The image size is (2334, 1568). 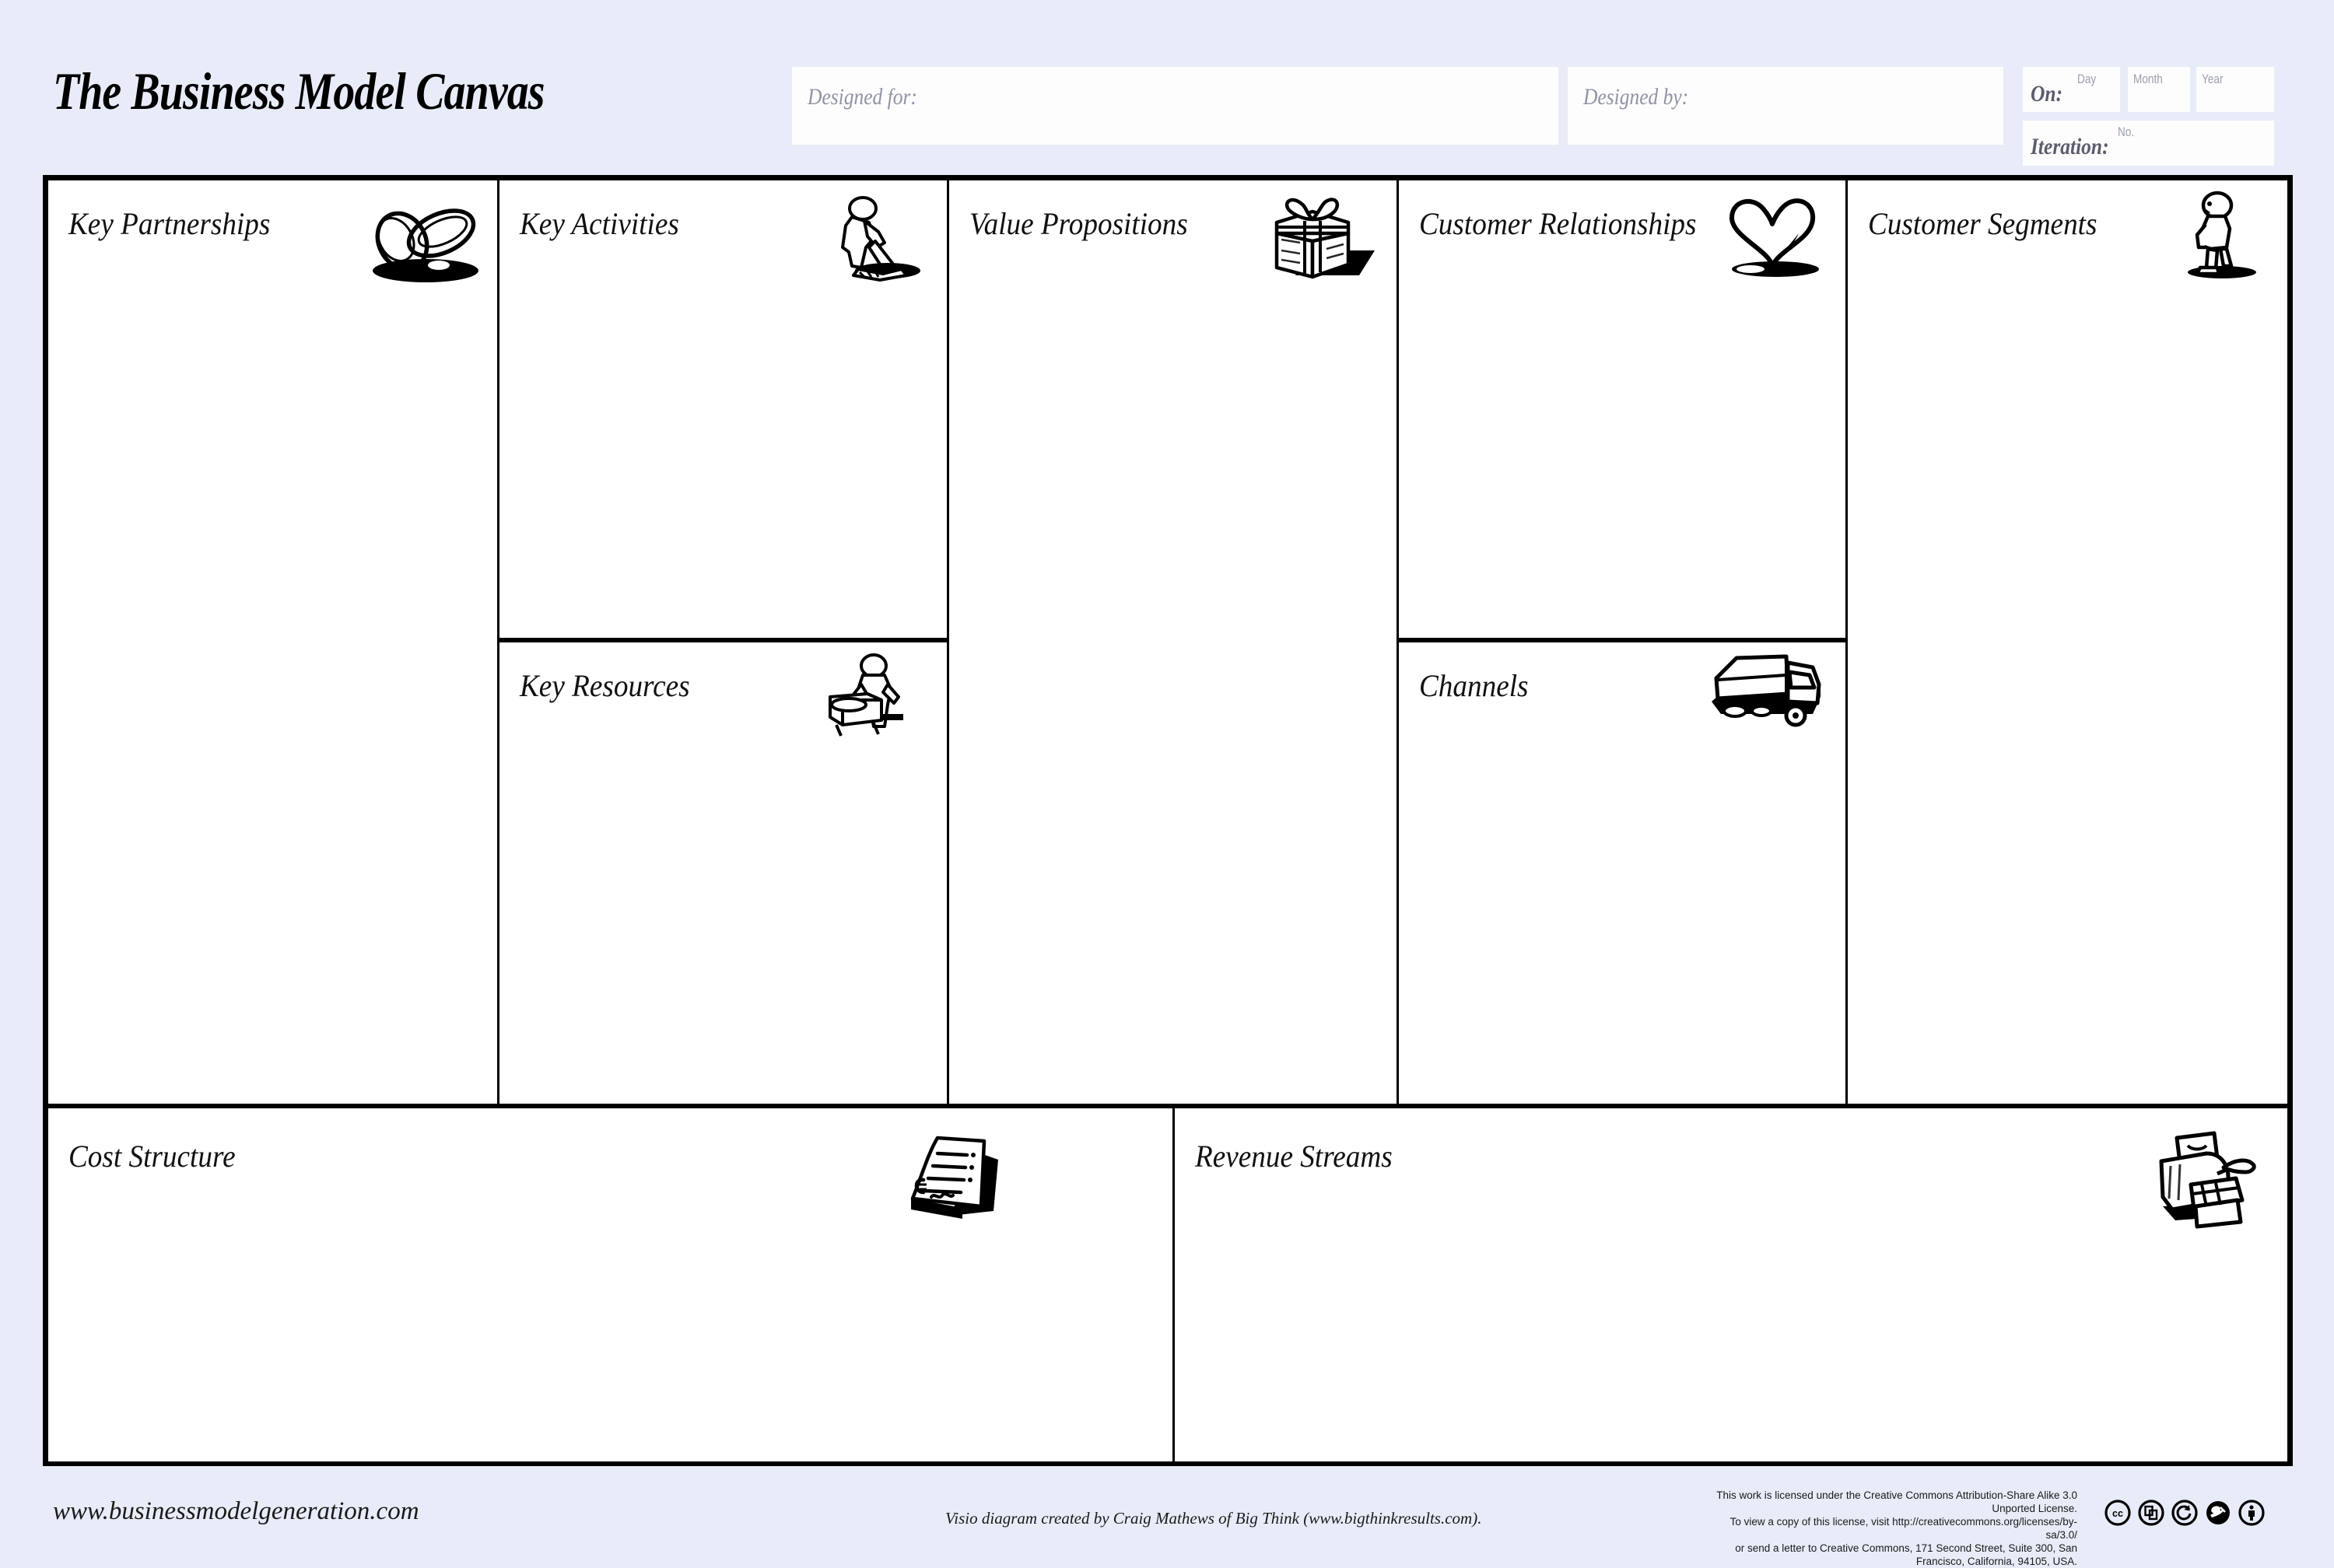 I want to click on block-revenue-streams: Revenue Streams, so click(x=1731, y=1285).